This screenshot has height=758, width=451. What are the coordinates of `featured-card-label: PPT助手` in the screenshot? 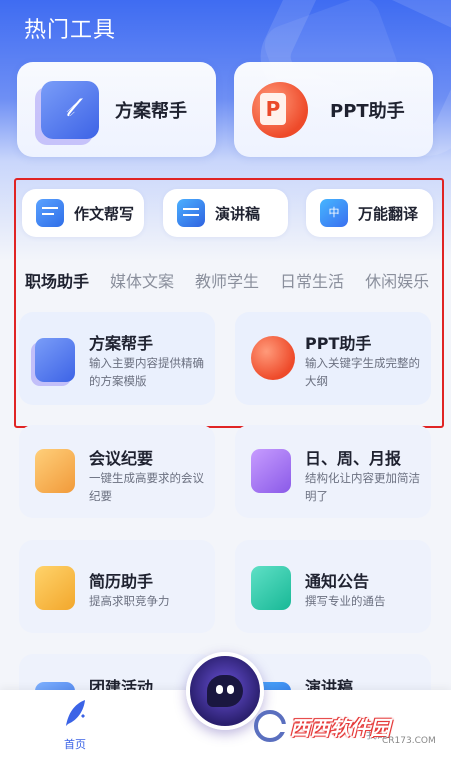 It's located at (367, 111).